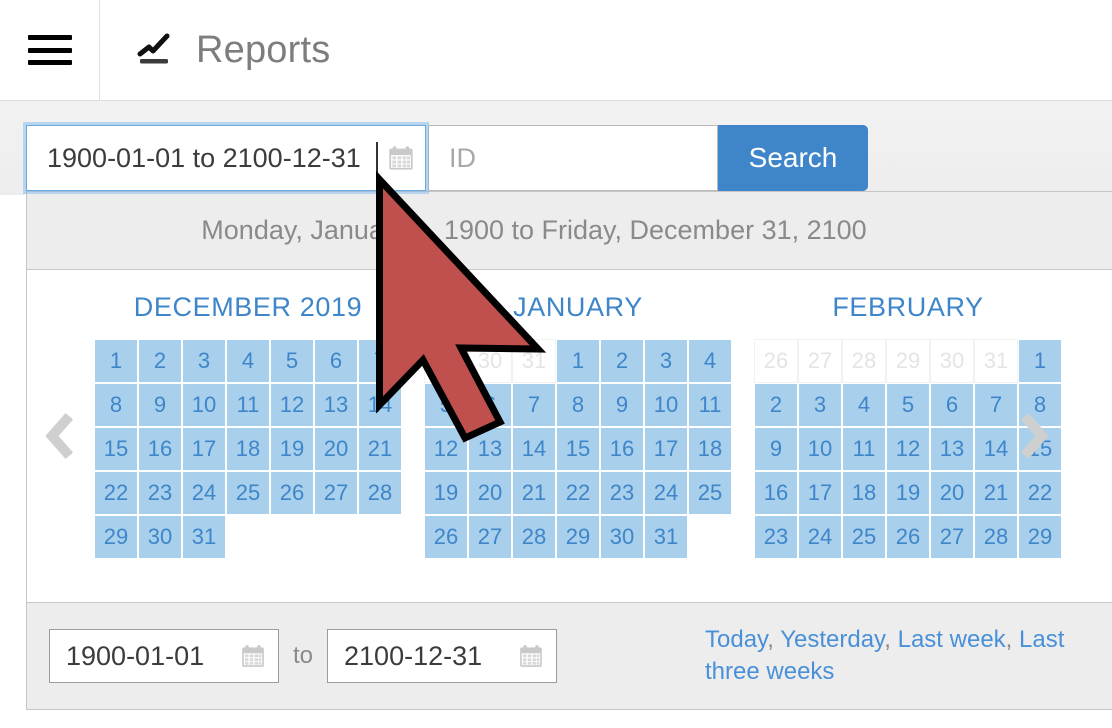 Image resolution: width=1112 pixels, height=728 pixels. What do you see at coordinates (442, 656) in the screenshot?
I see `end-date-input: 2100-12-31` at bounding box center [442, 656].